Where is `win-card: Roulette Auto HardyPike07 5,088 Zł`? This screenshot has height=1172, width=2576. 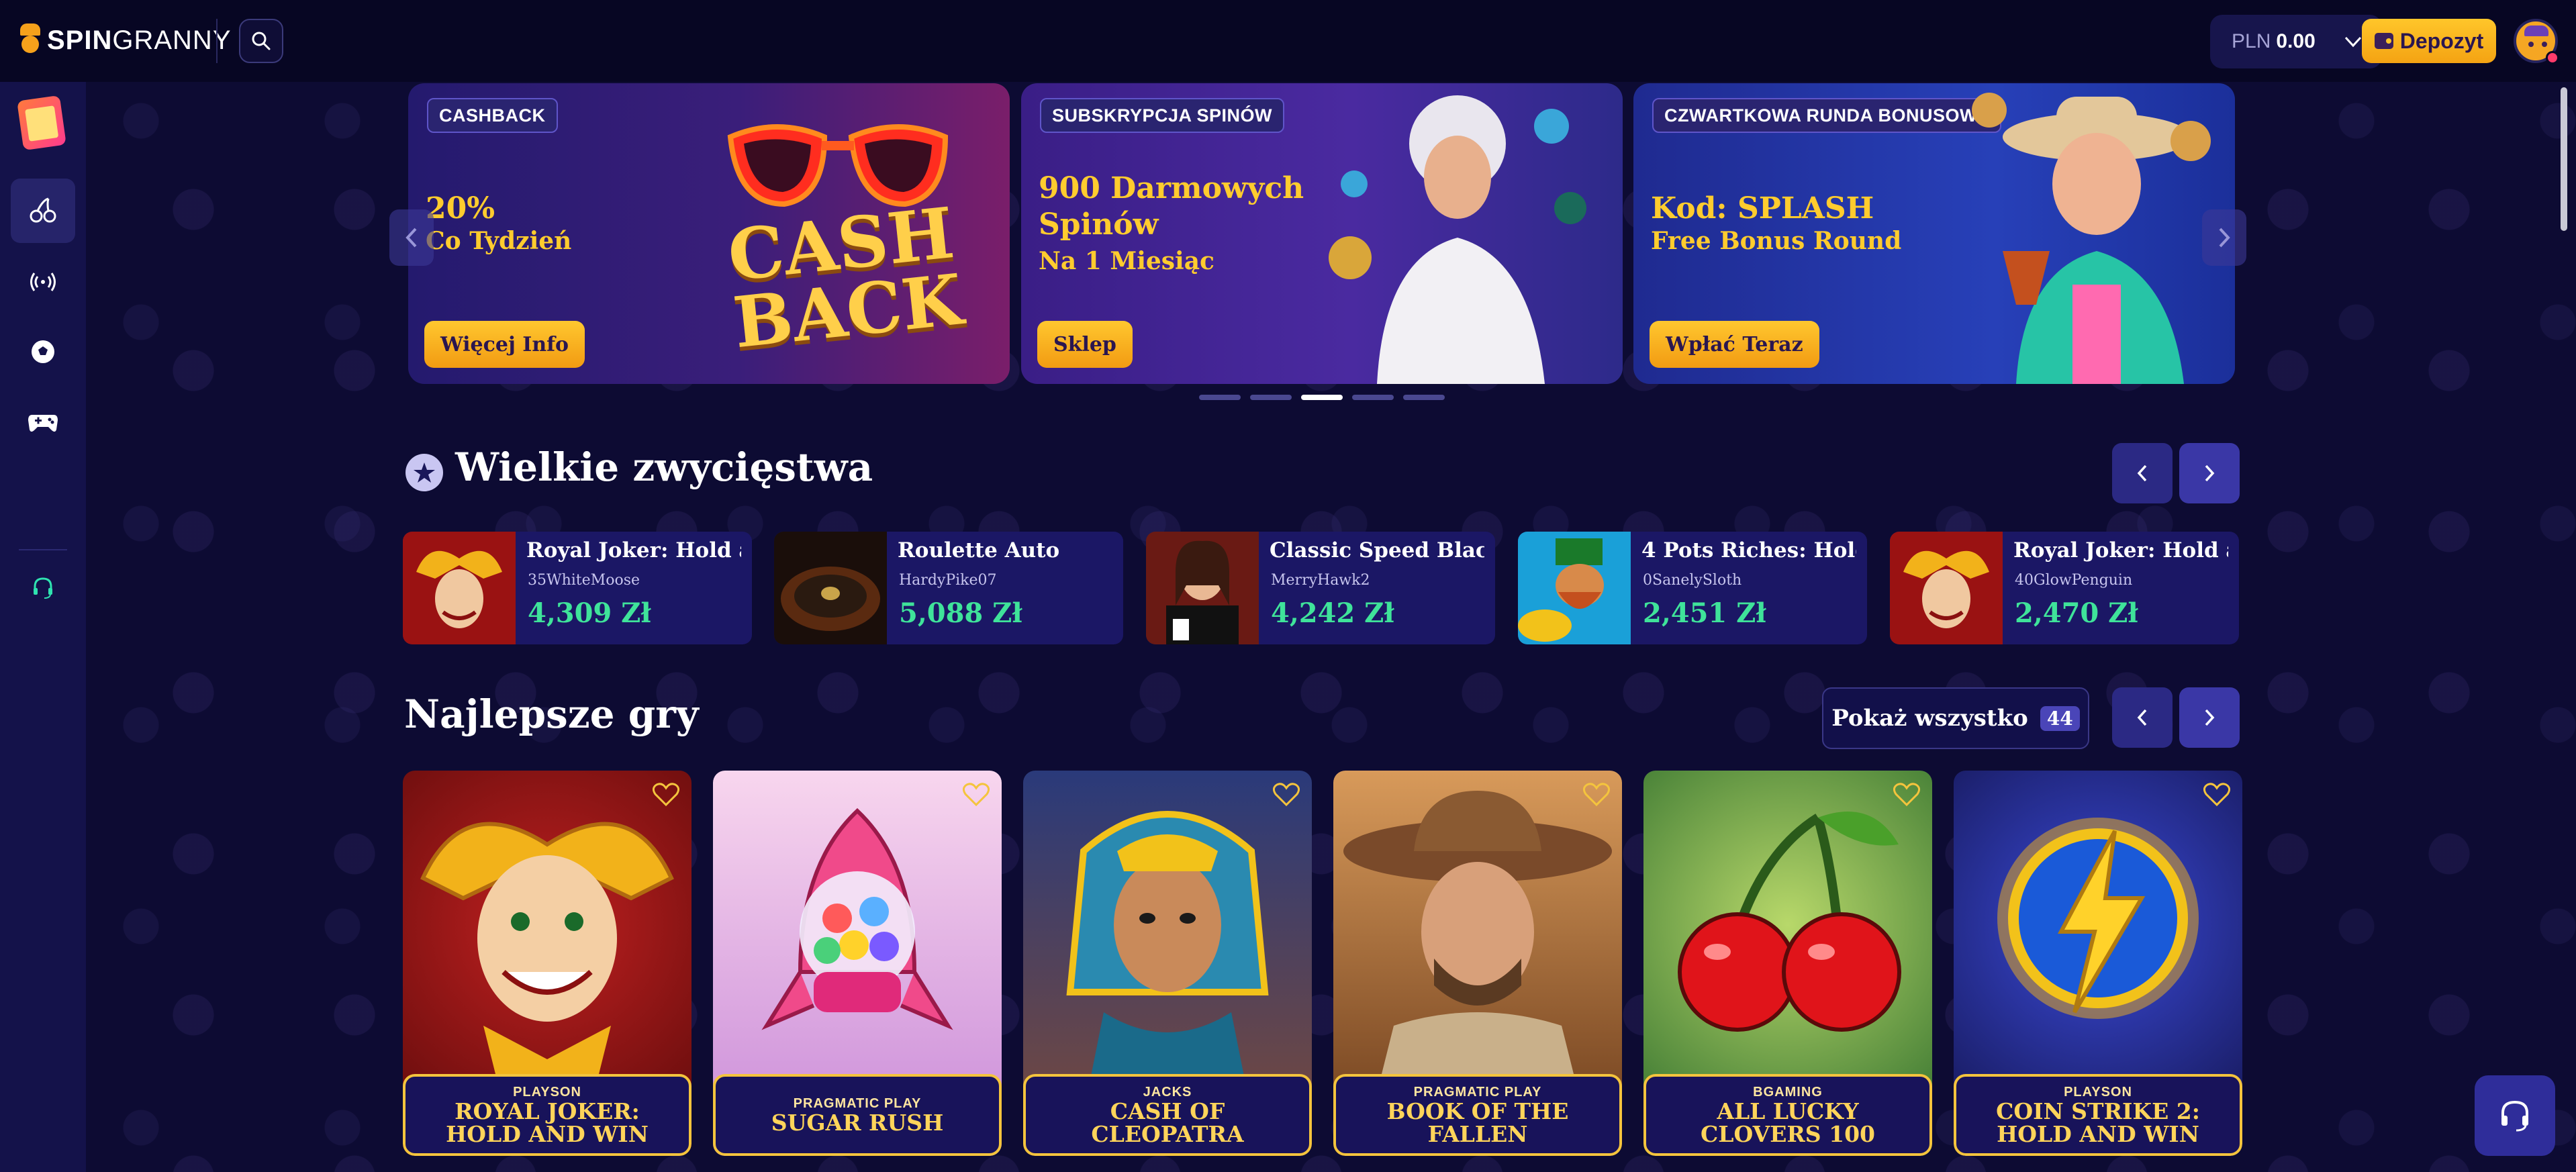 win-card: Roulette Auto HardyPike07 5,088 Zł is located at coordinates (948, 588).